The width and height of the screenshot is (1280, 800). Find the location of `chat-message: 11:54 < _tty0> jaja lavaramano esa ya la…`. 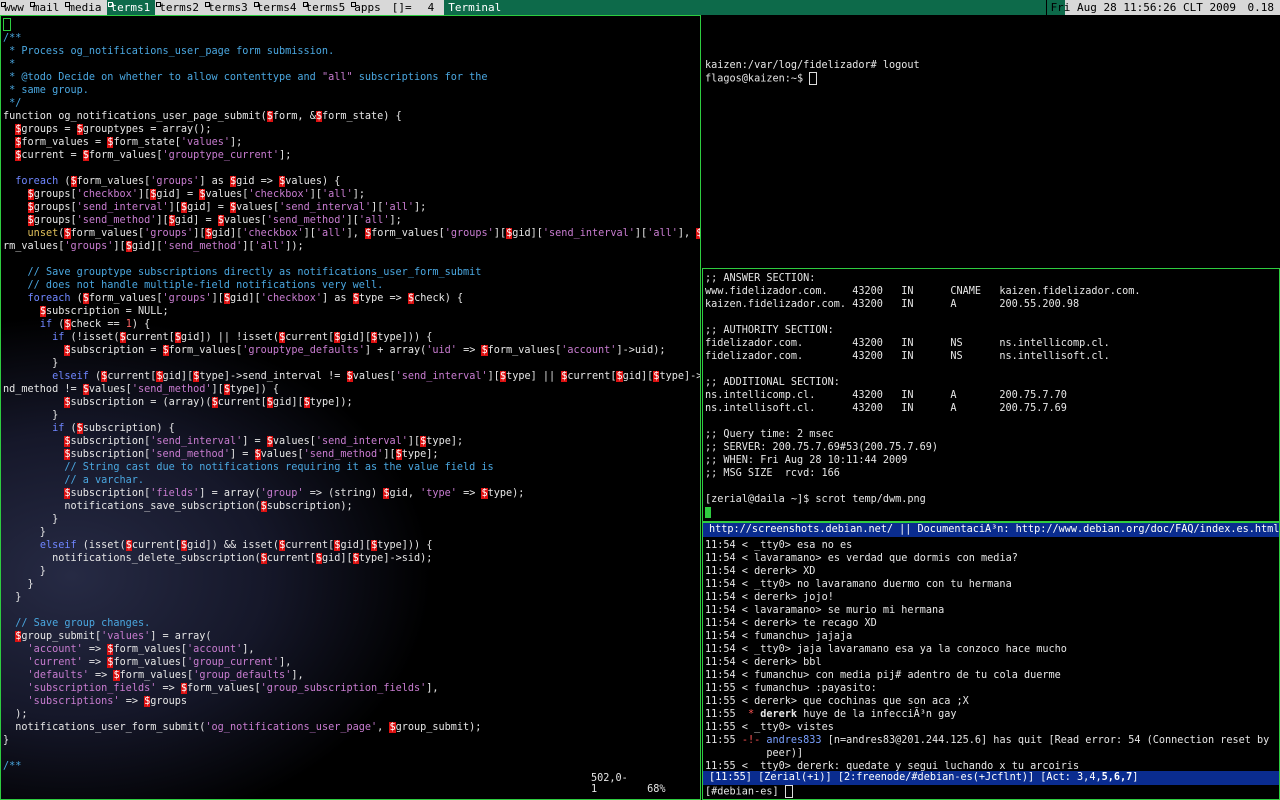

chat-message: 11:54 < _tty0> jaja lavaramano esa ya la… is located at coordinates (886, 649).